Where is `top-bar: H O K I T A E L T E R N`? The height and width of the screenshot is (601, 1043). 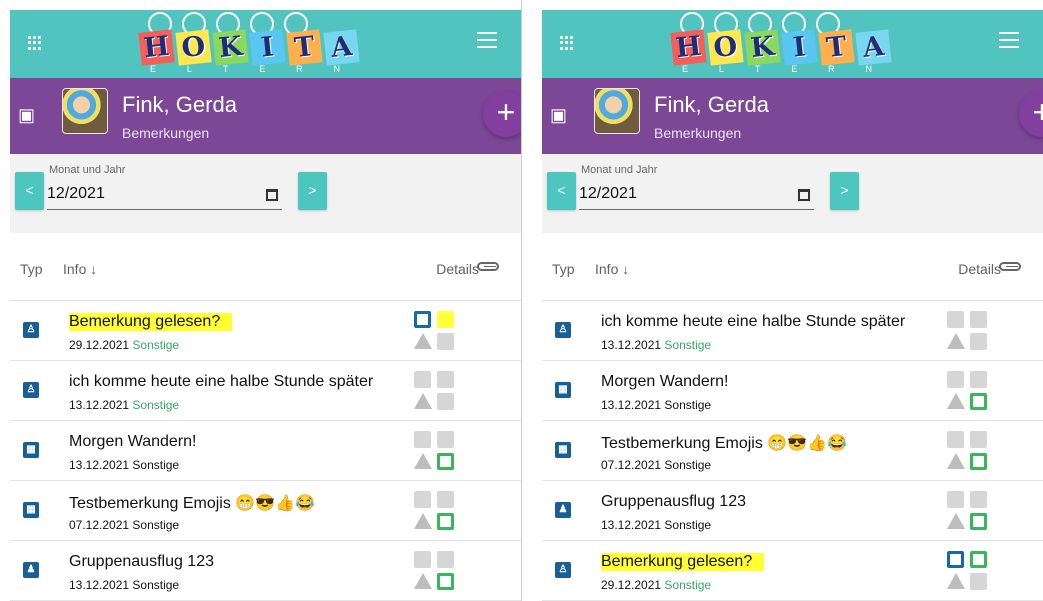
top-bar: H O K I T A E L T E R N is located at coordinates (265, 44).